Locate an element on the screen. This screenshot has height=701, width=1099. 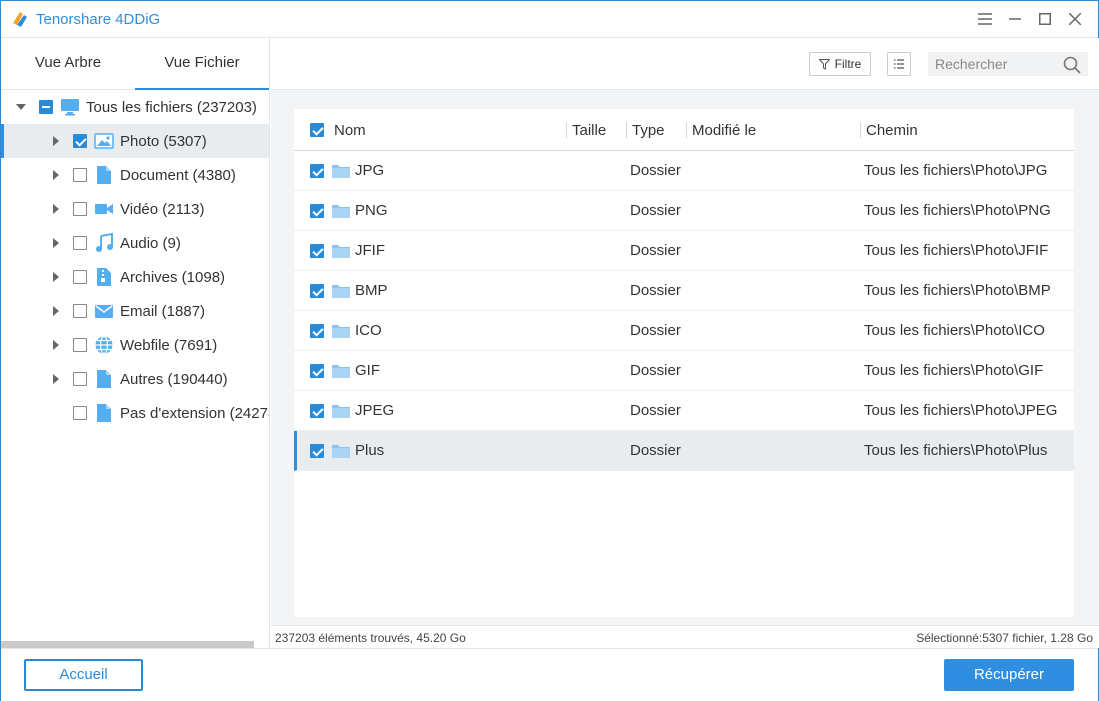
status-found: 237203 éléments trouvés, 45.20 Go is located at coordinates (370, 638).